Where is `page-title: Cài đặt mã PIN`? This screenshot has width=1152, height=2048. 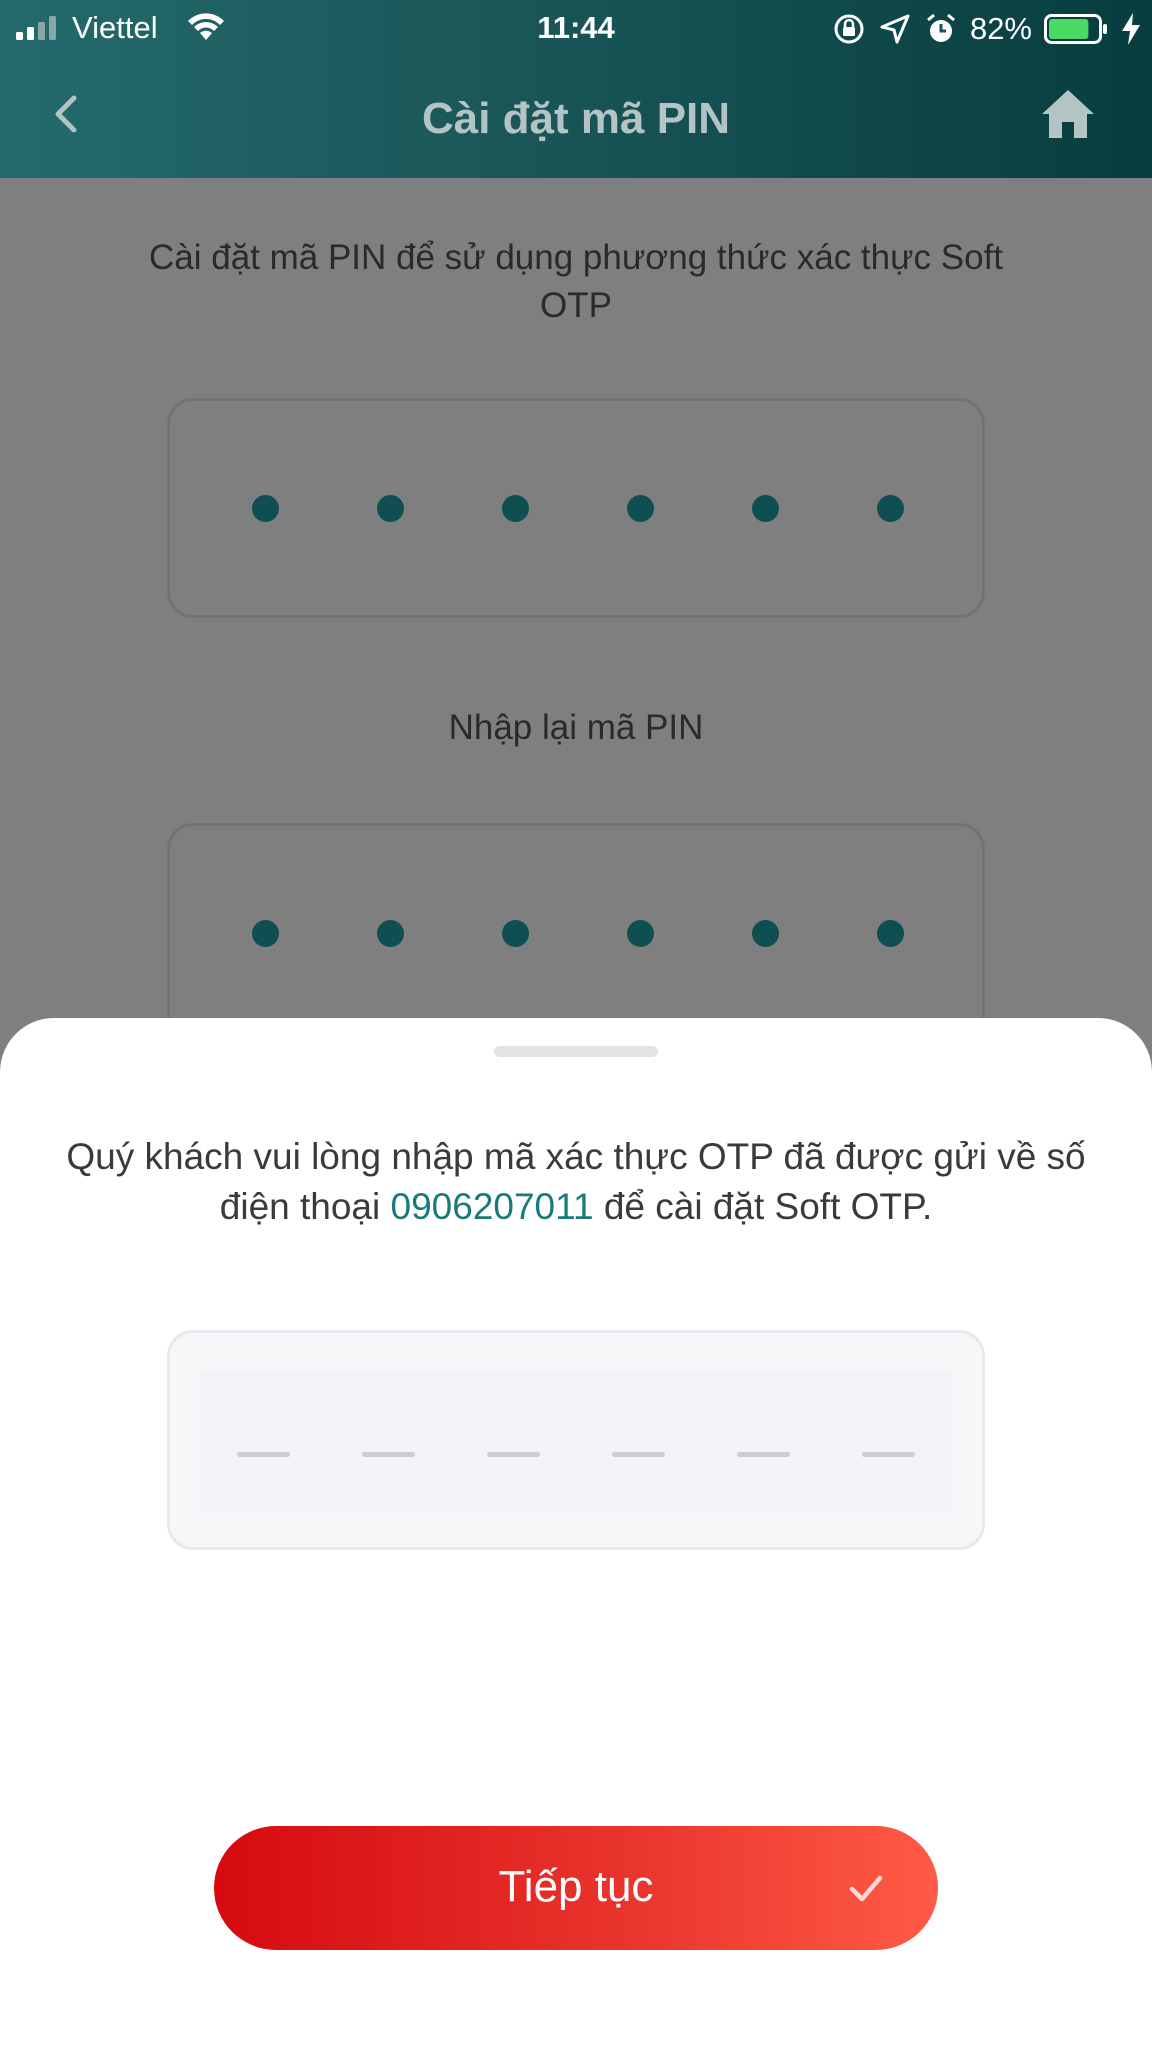
page-title: Cài đặt mã PIN is located at coordinates (576, 118).